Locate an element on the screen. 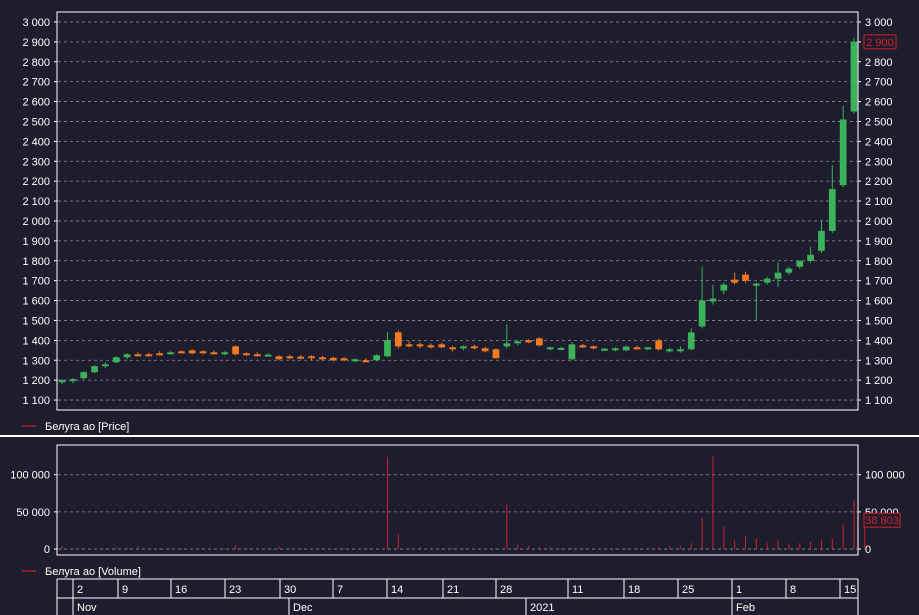 This screenshot has height=615, width=919. price-left-tick-label: 1 800 is located at coordinates (36, 262).